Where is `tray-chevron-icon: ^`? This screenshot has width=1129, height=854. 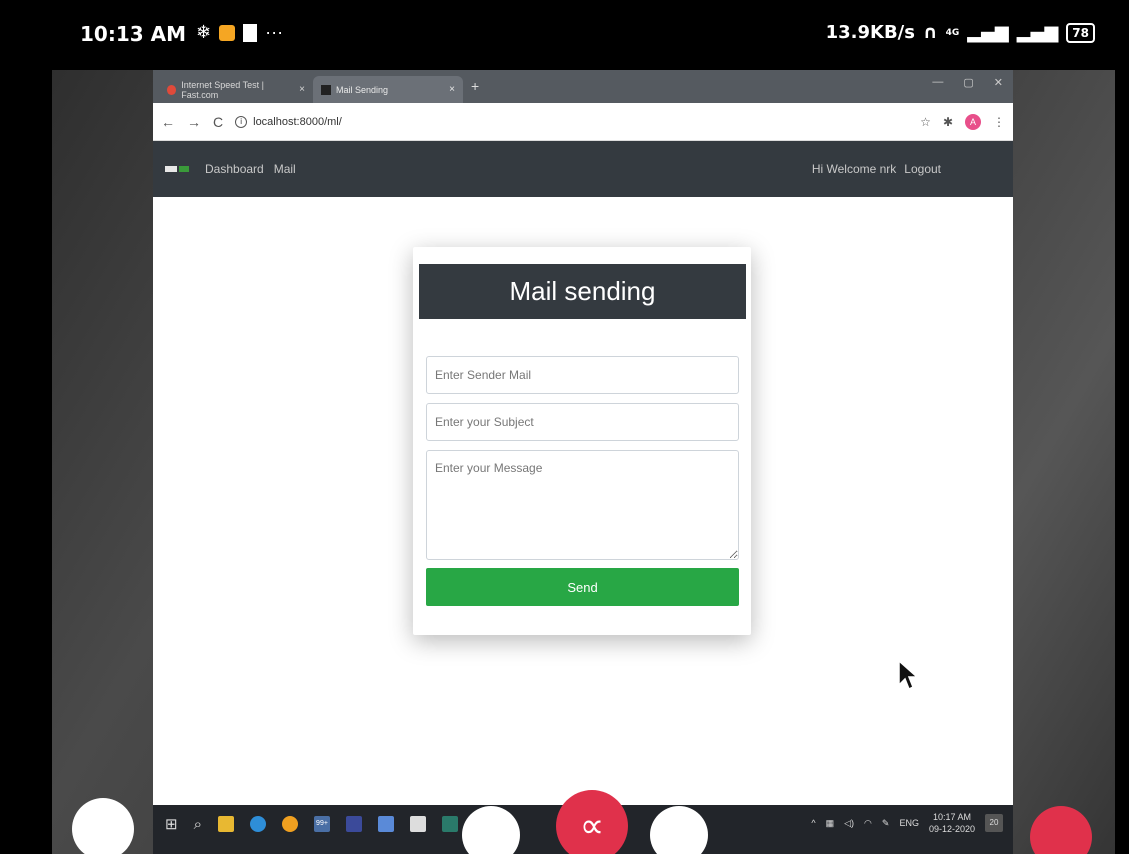
tray-chevron-icon: ^ is located at coordinates (813, 823).